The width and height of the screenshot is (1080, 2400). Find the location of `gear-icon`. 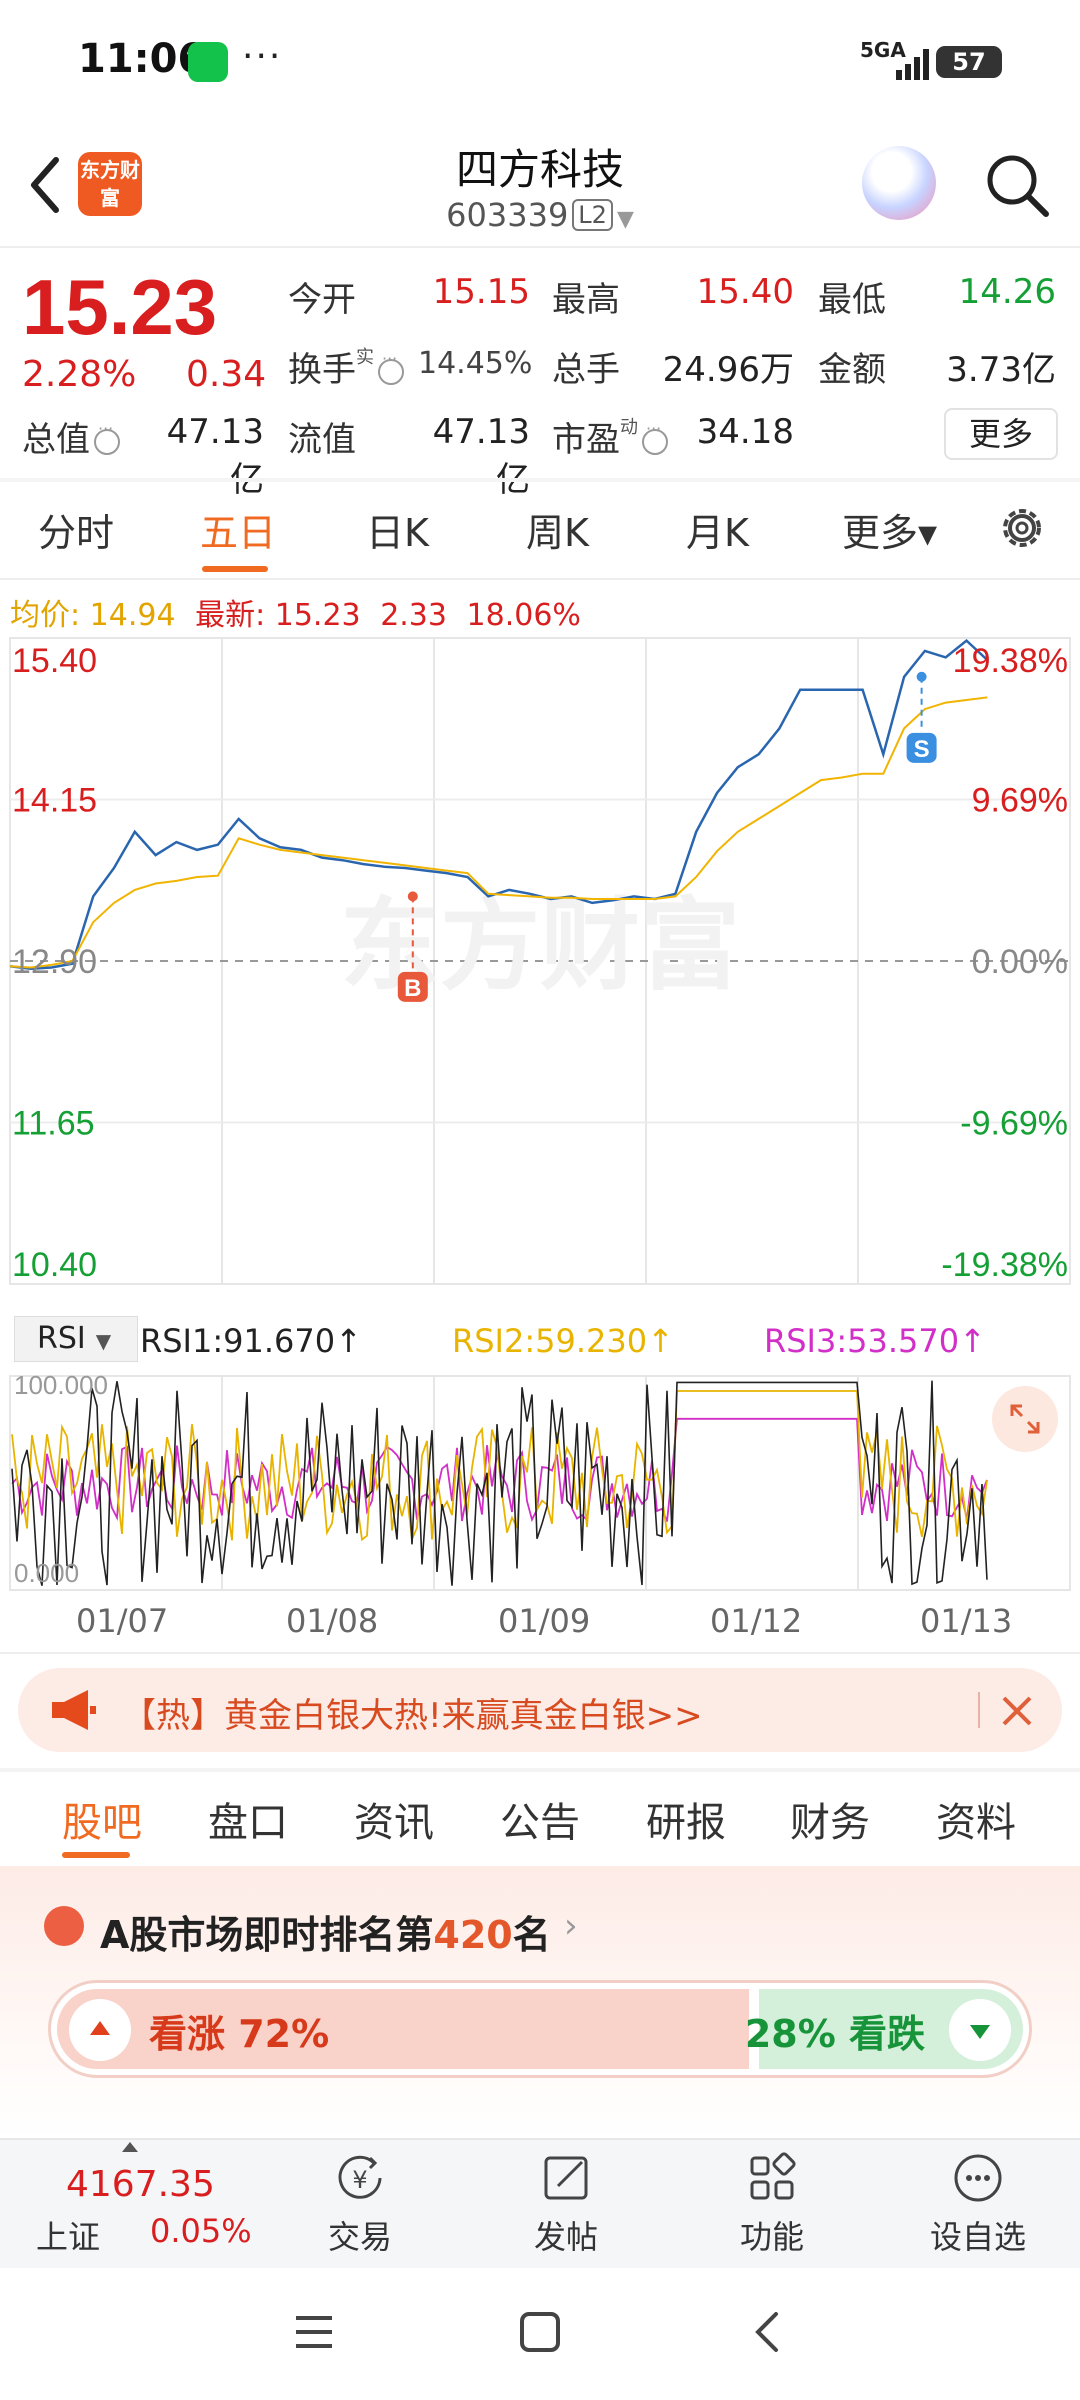

gear-icon is located at coordinates (1022, 528).